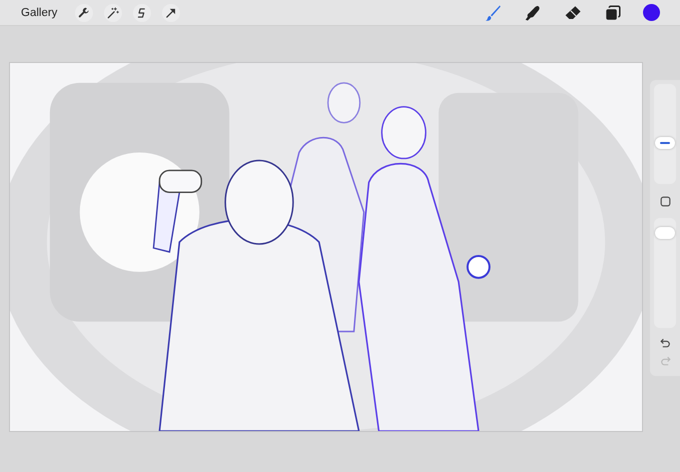 The image size is (680, 472). Describe the element at coordinates (39, 12) in the screenshot. I see `gallery-button: Gallery` at that location.